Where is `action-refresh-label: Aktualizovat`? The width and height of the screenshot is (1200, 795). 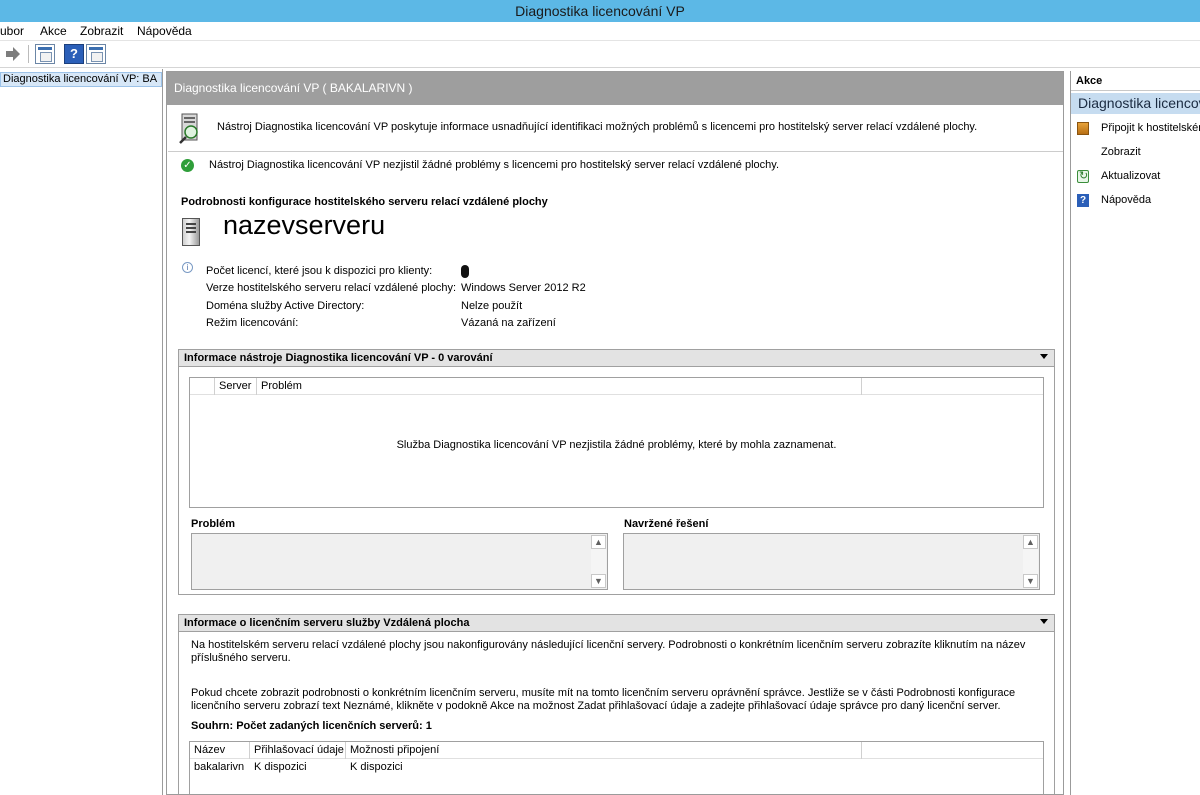 action-refresh-label: Aktualizovat is located at coordinates (1131, 176).